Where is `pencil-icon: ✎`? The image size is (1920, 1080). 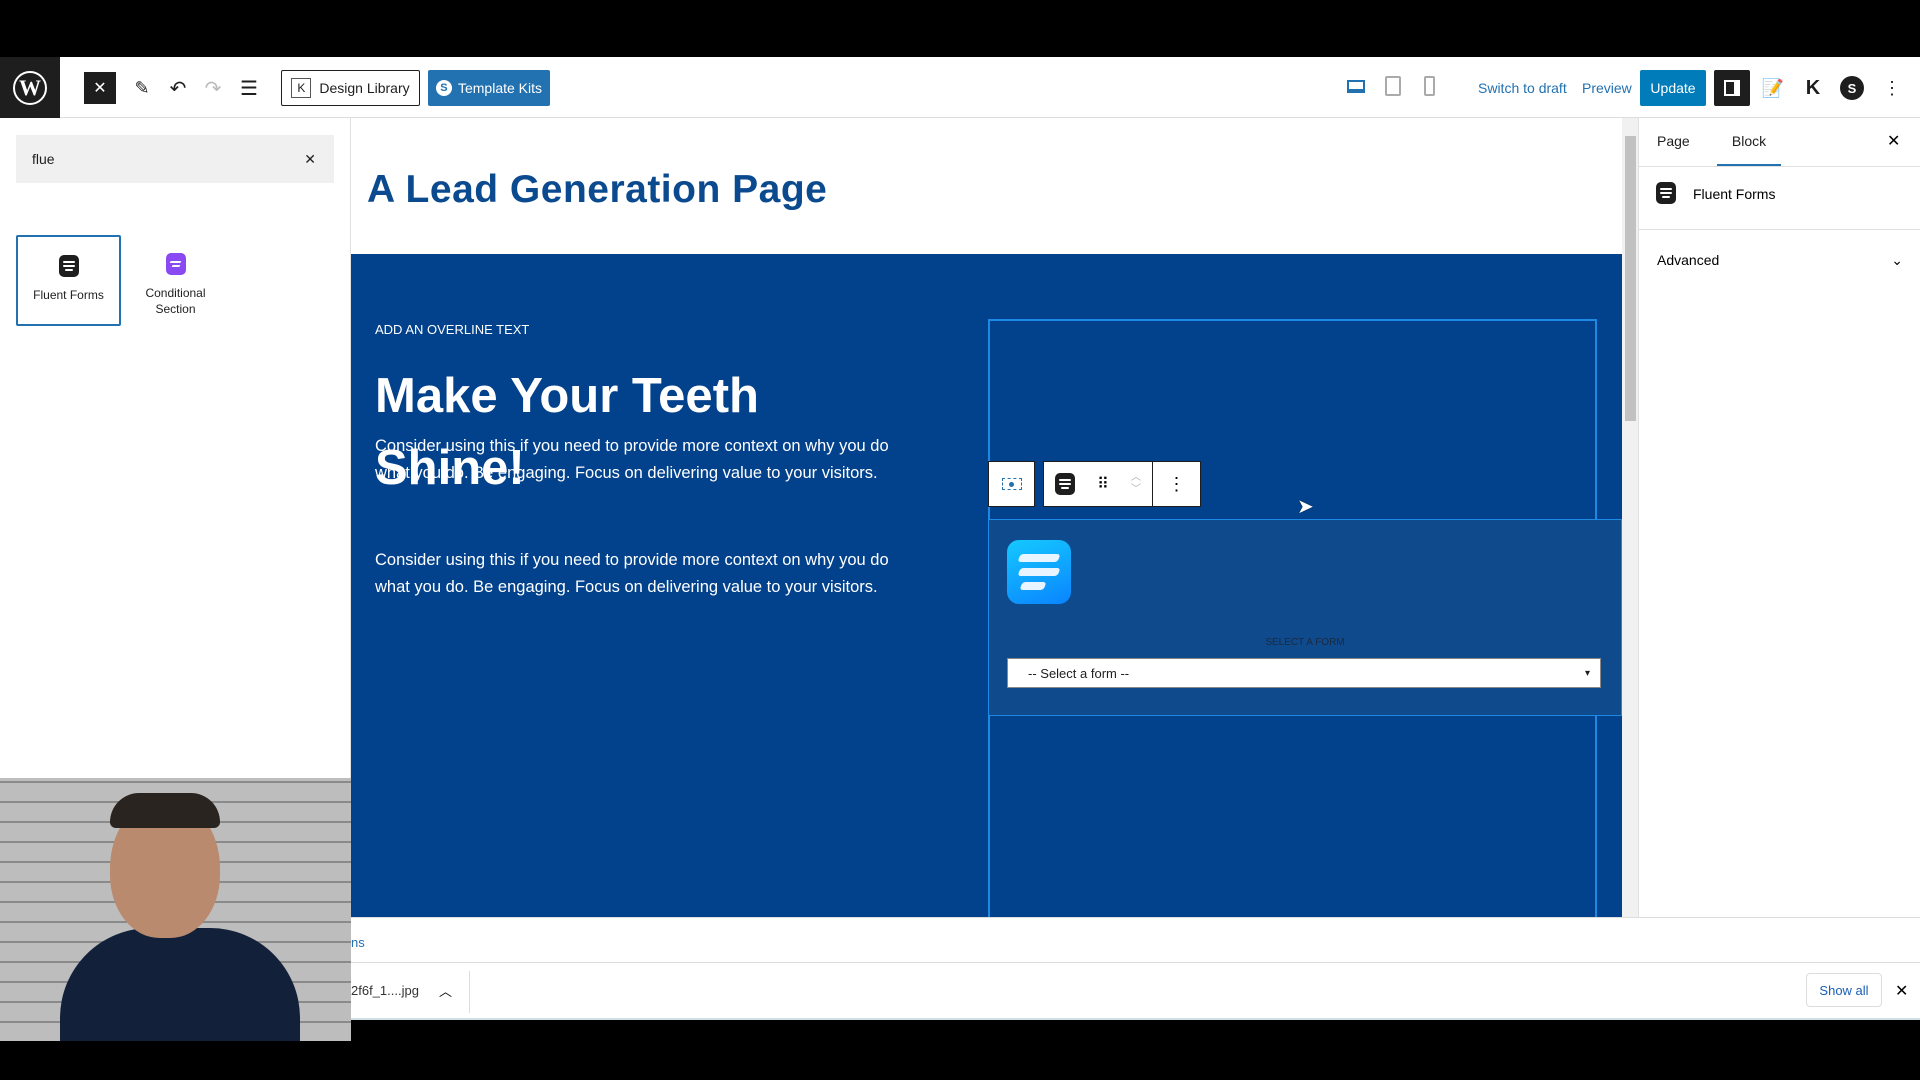 pencil-icon: ✎ is located at coordinates (142, 88).